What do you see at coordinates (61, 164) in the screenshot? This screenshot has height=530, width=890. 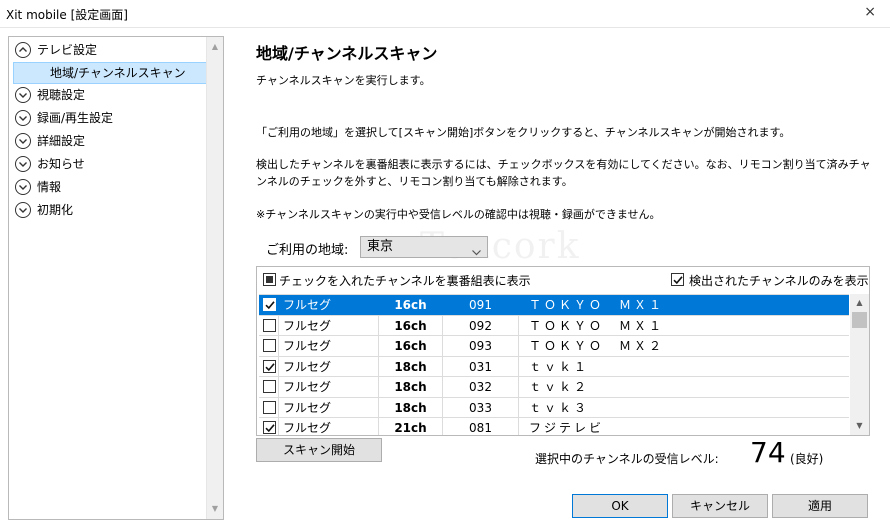 I see `tree-item-label: お知らせ` at bounding box center [61, 164].